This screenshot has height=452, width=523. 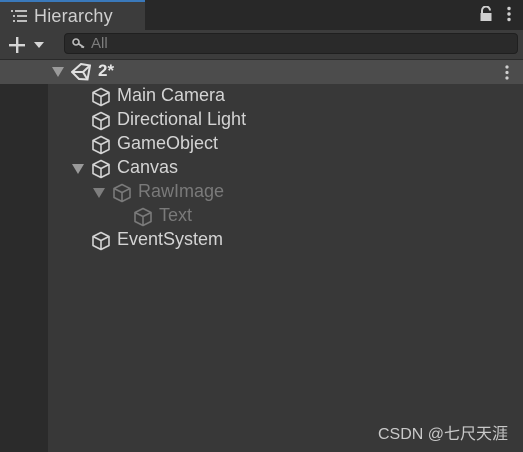 I want to click on hierarchy-item-eventsystem: EventSystem, so click(x=261, y=240).